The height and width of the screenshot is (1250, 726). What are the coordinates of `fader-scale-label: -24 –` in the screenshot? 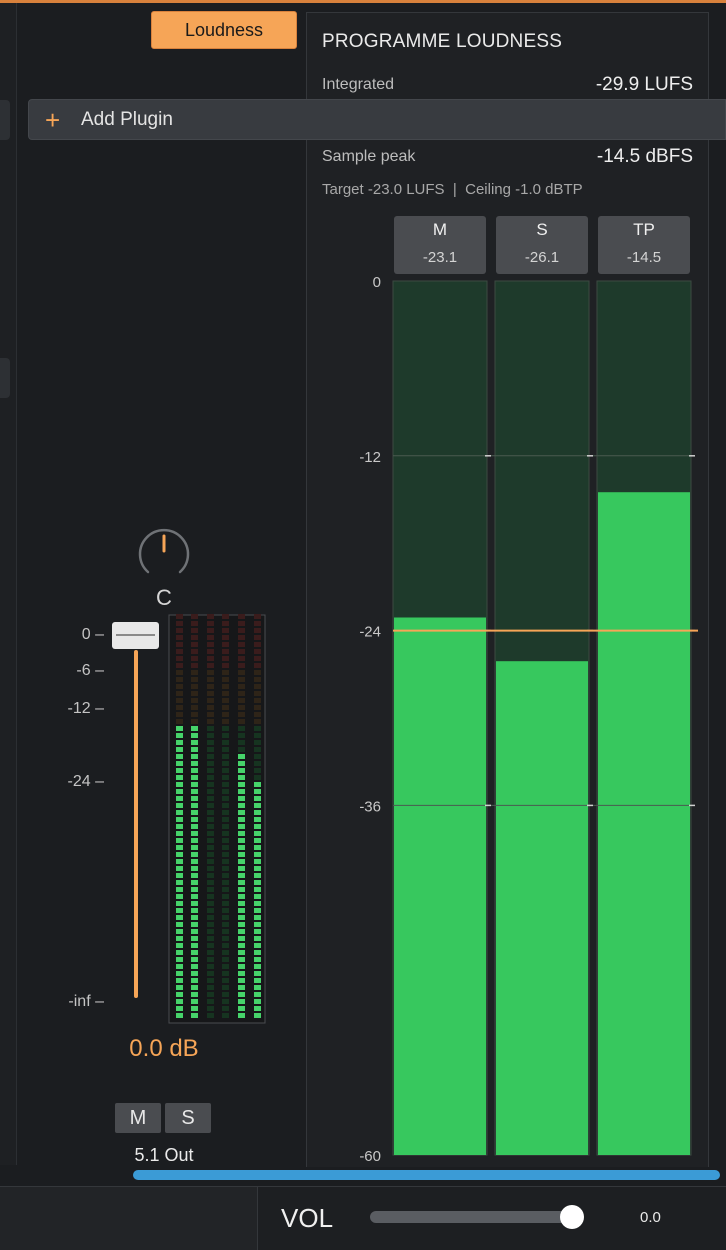 It's located at (85, 781).